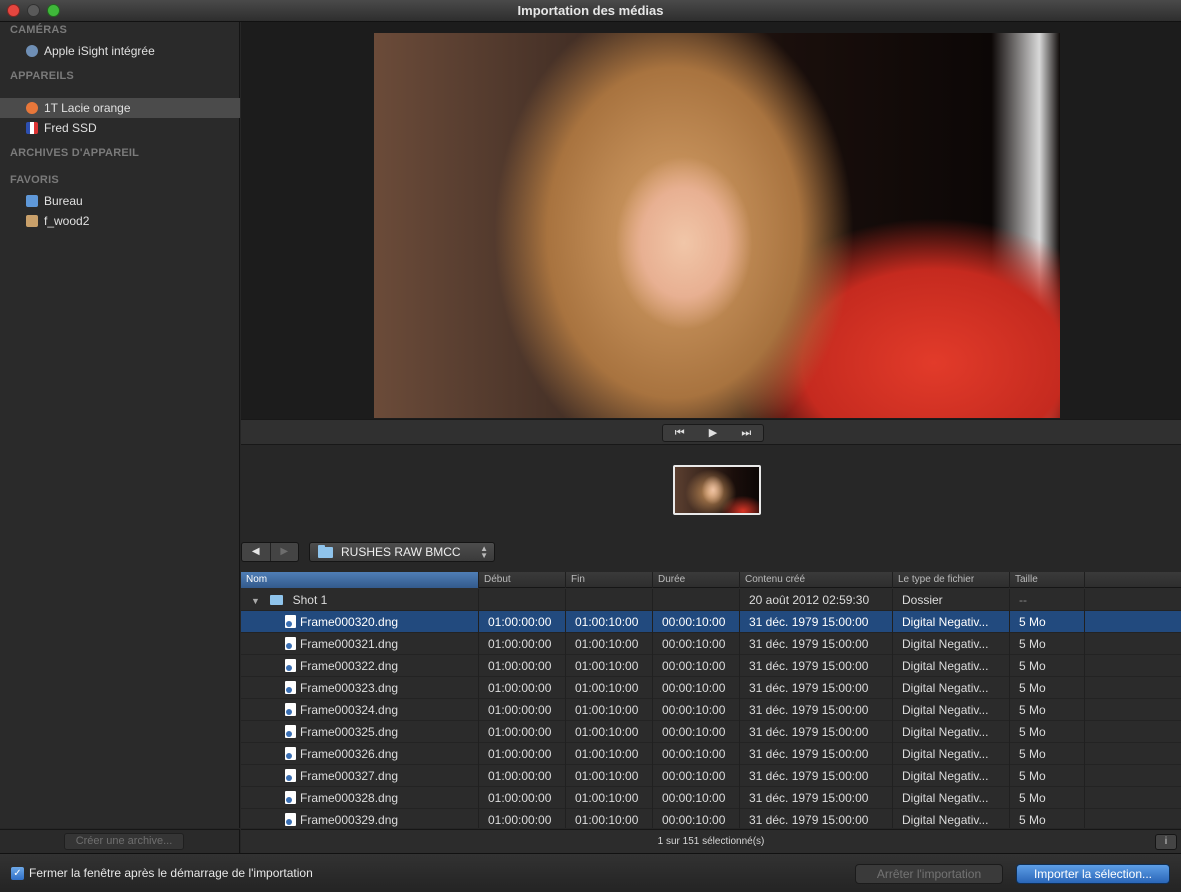 Image resolution: width=1181 pixels, height=892 pixels. I want to click on file-name: Frame000329.dng, so click(349, 820).